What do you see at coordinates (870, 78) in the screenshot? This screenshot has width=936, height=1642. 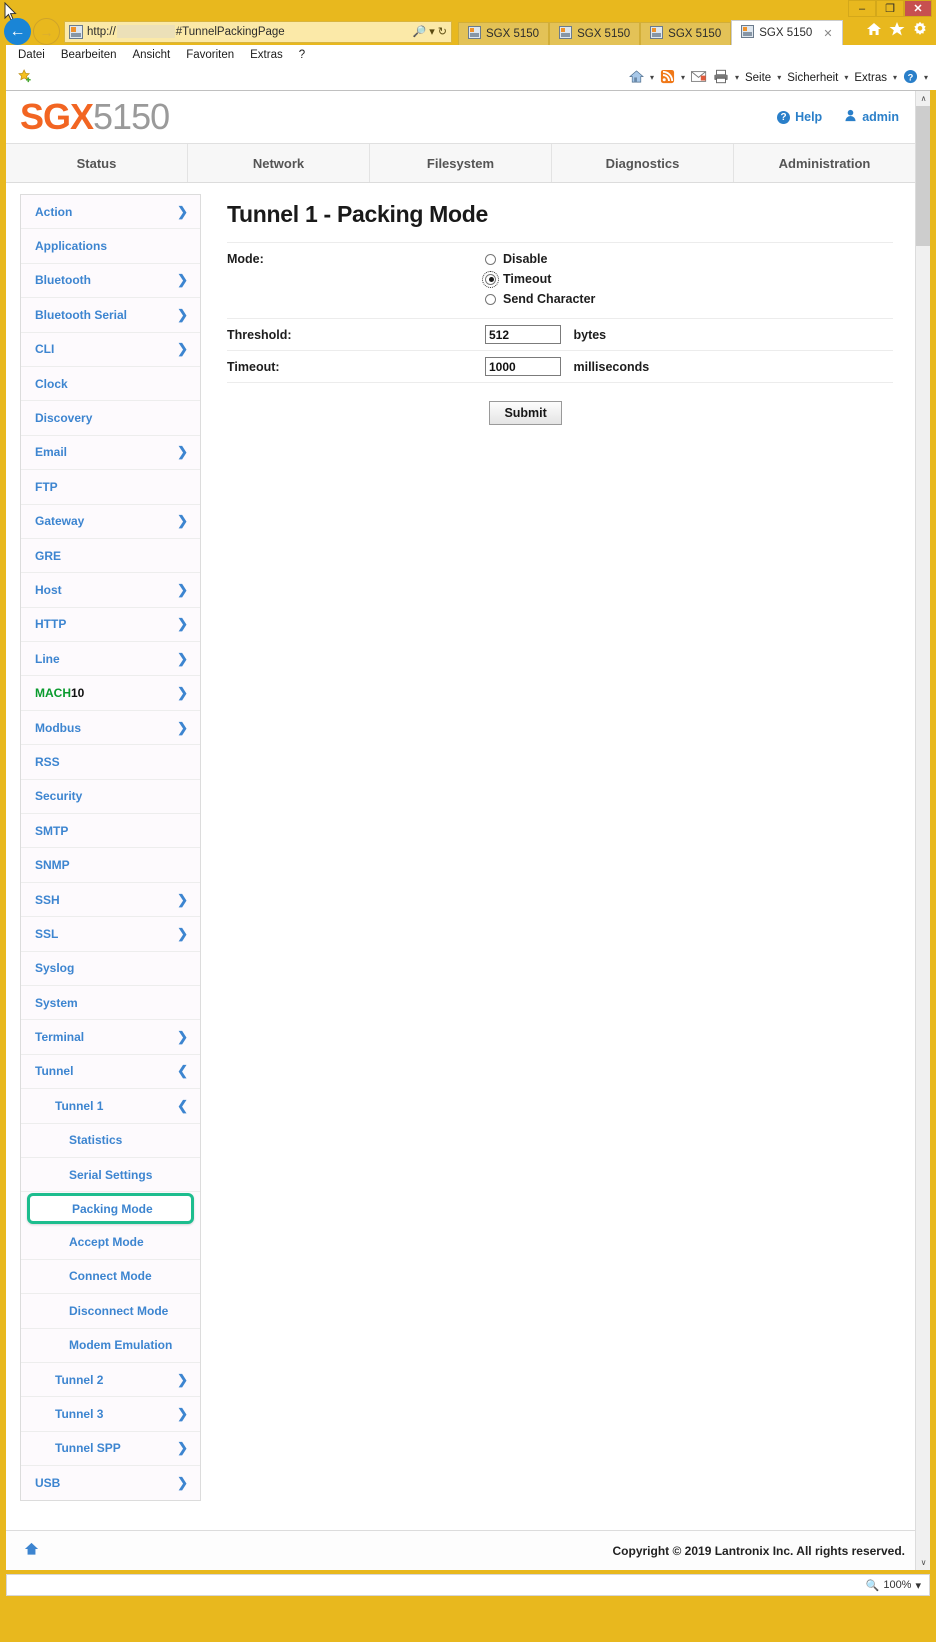 I see `command-extras: Extras` at bounding box center [870, 78].